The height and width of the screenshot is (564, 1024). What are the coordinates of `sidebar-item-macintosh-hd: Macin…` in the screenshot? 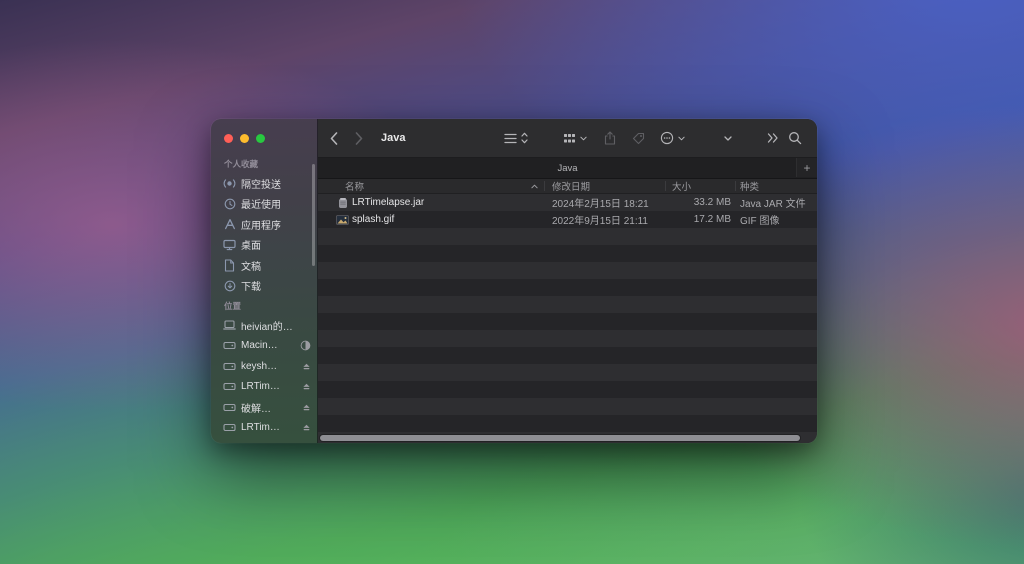 It's located at (264, 346).